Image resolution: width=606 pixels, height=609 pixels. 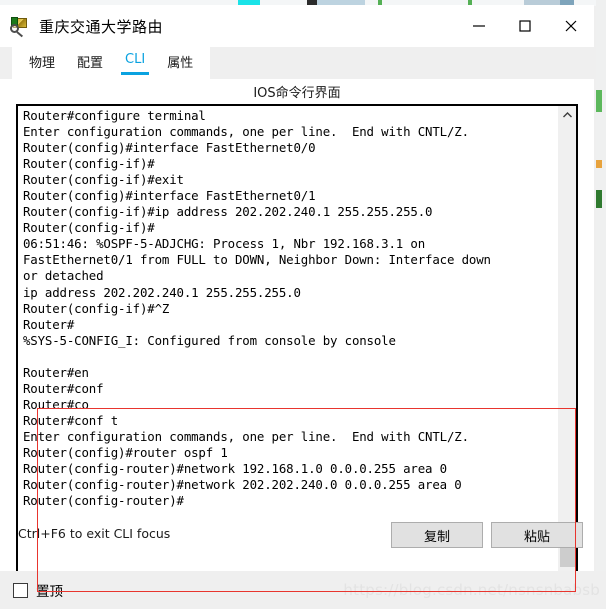 What do you see at coordinates (20, 590) in the screenshot?
I see `pin-on-top-checkbox` at bounding box center [20, 590].